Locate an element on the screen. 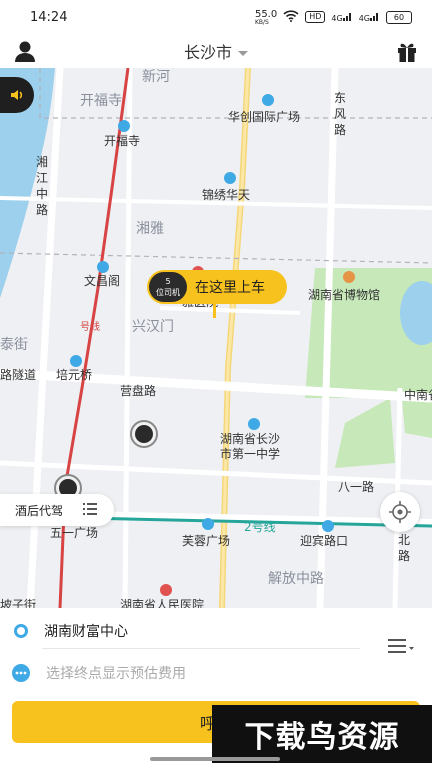  service-tab: 酒后代驾 is located at coordinates (57, 510).